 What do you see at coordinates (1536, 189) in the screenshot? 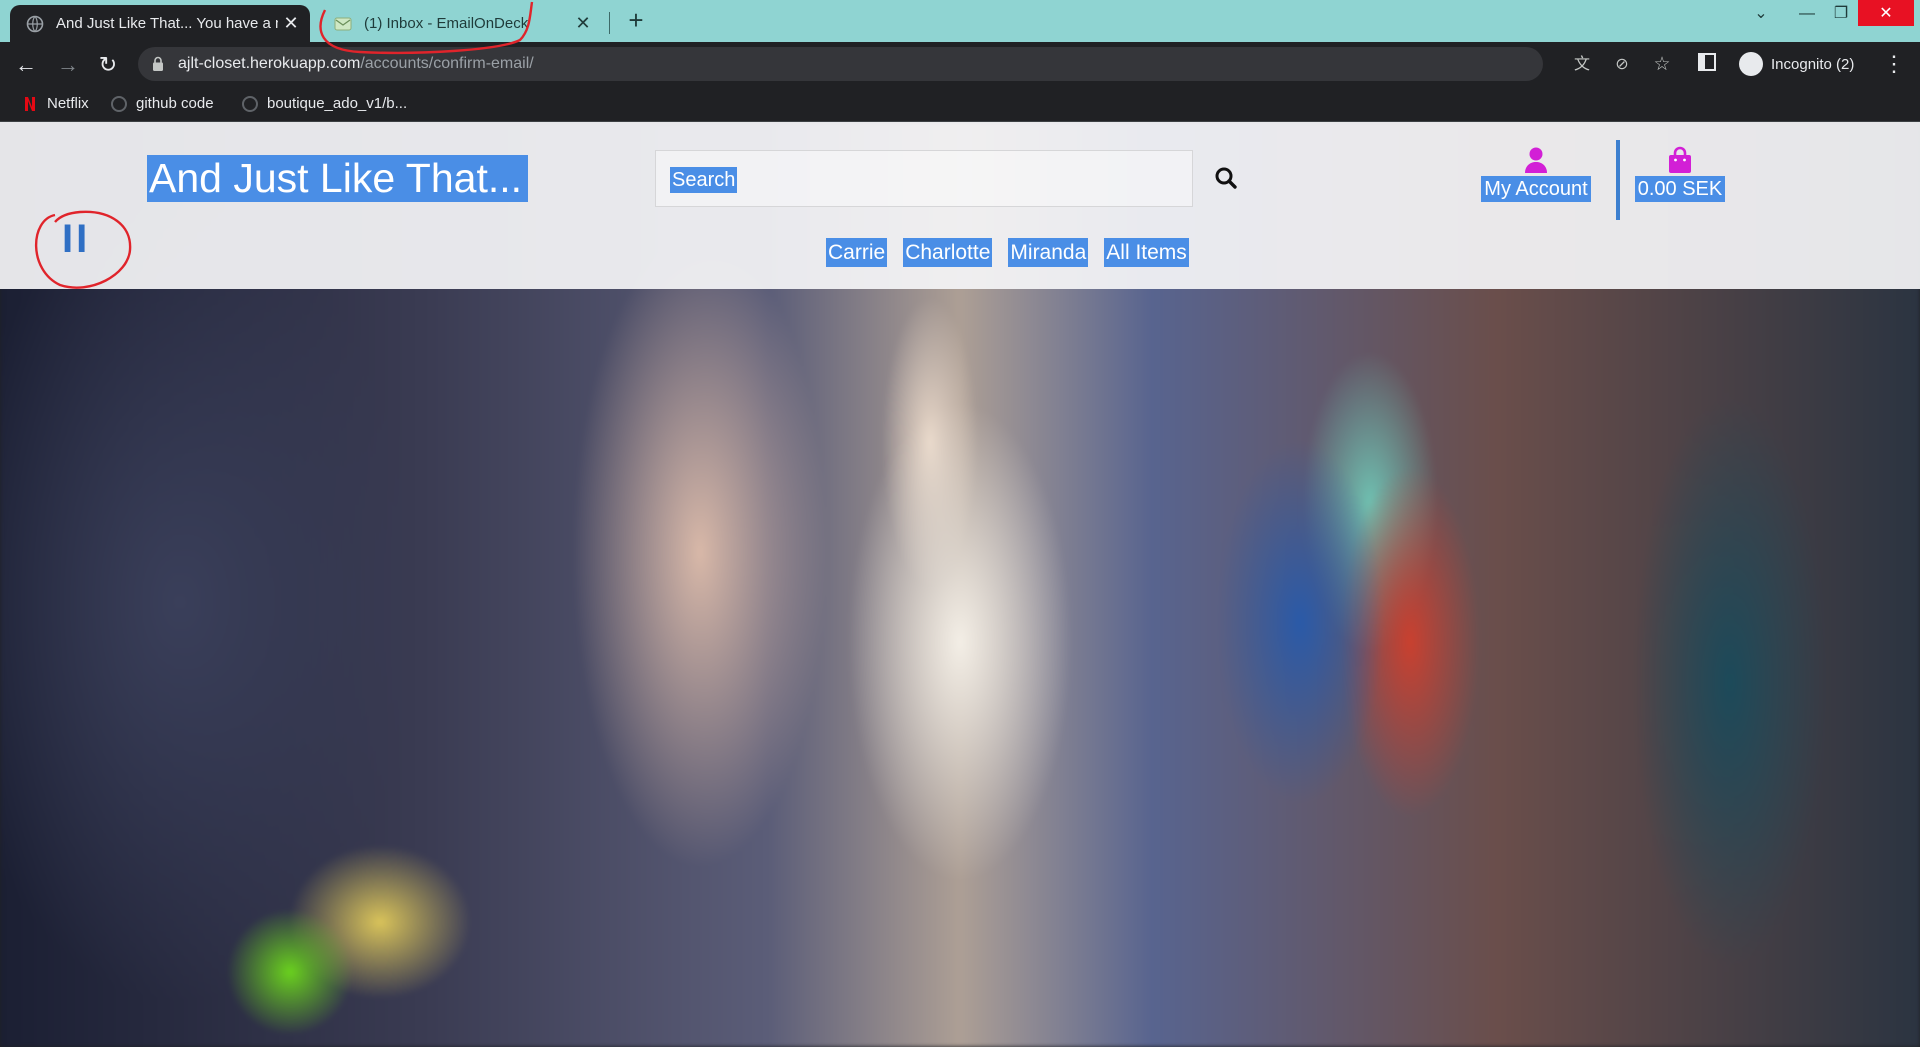
I see `my-account-label: My Account` at bounding box center [1536, 189].